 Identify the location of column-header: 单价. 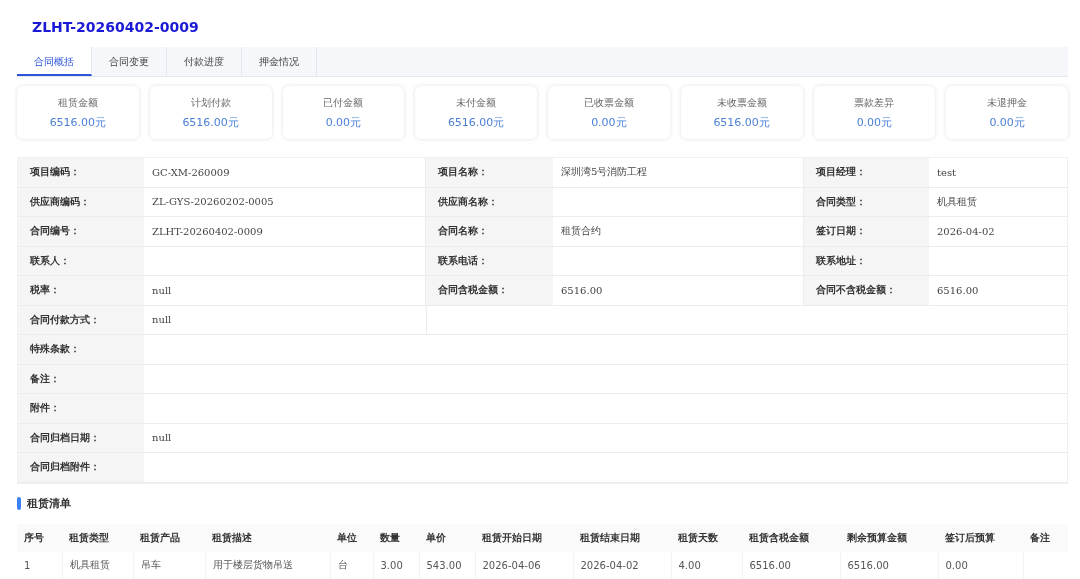
(436, 537).